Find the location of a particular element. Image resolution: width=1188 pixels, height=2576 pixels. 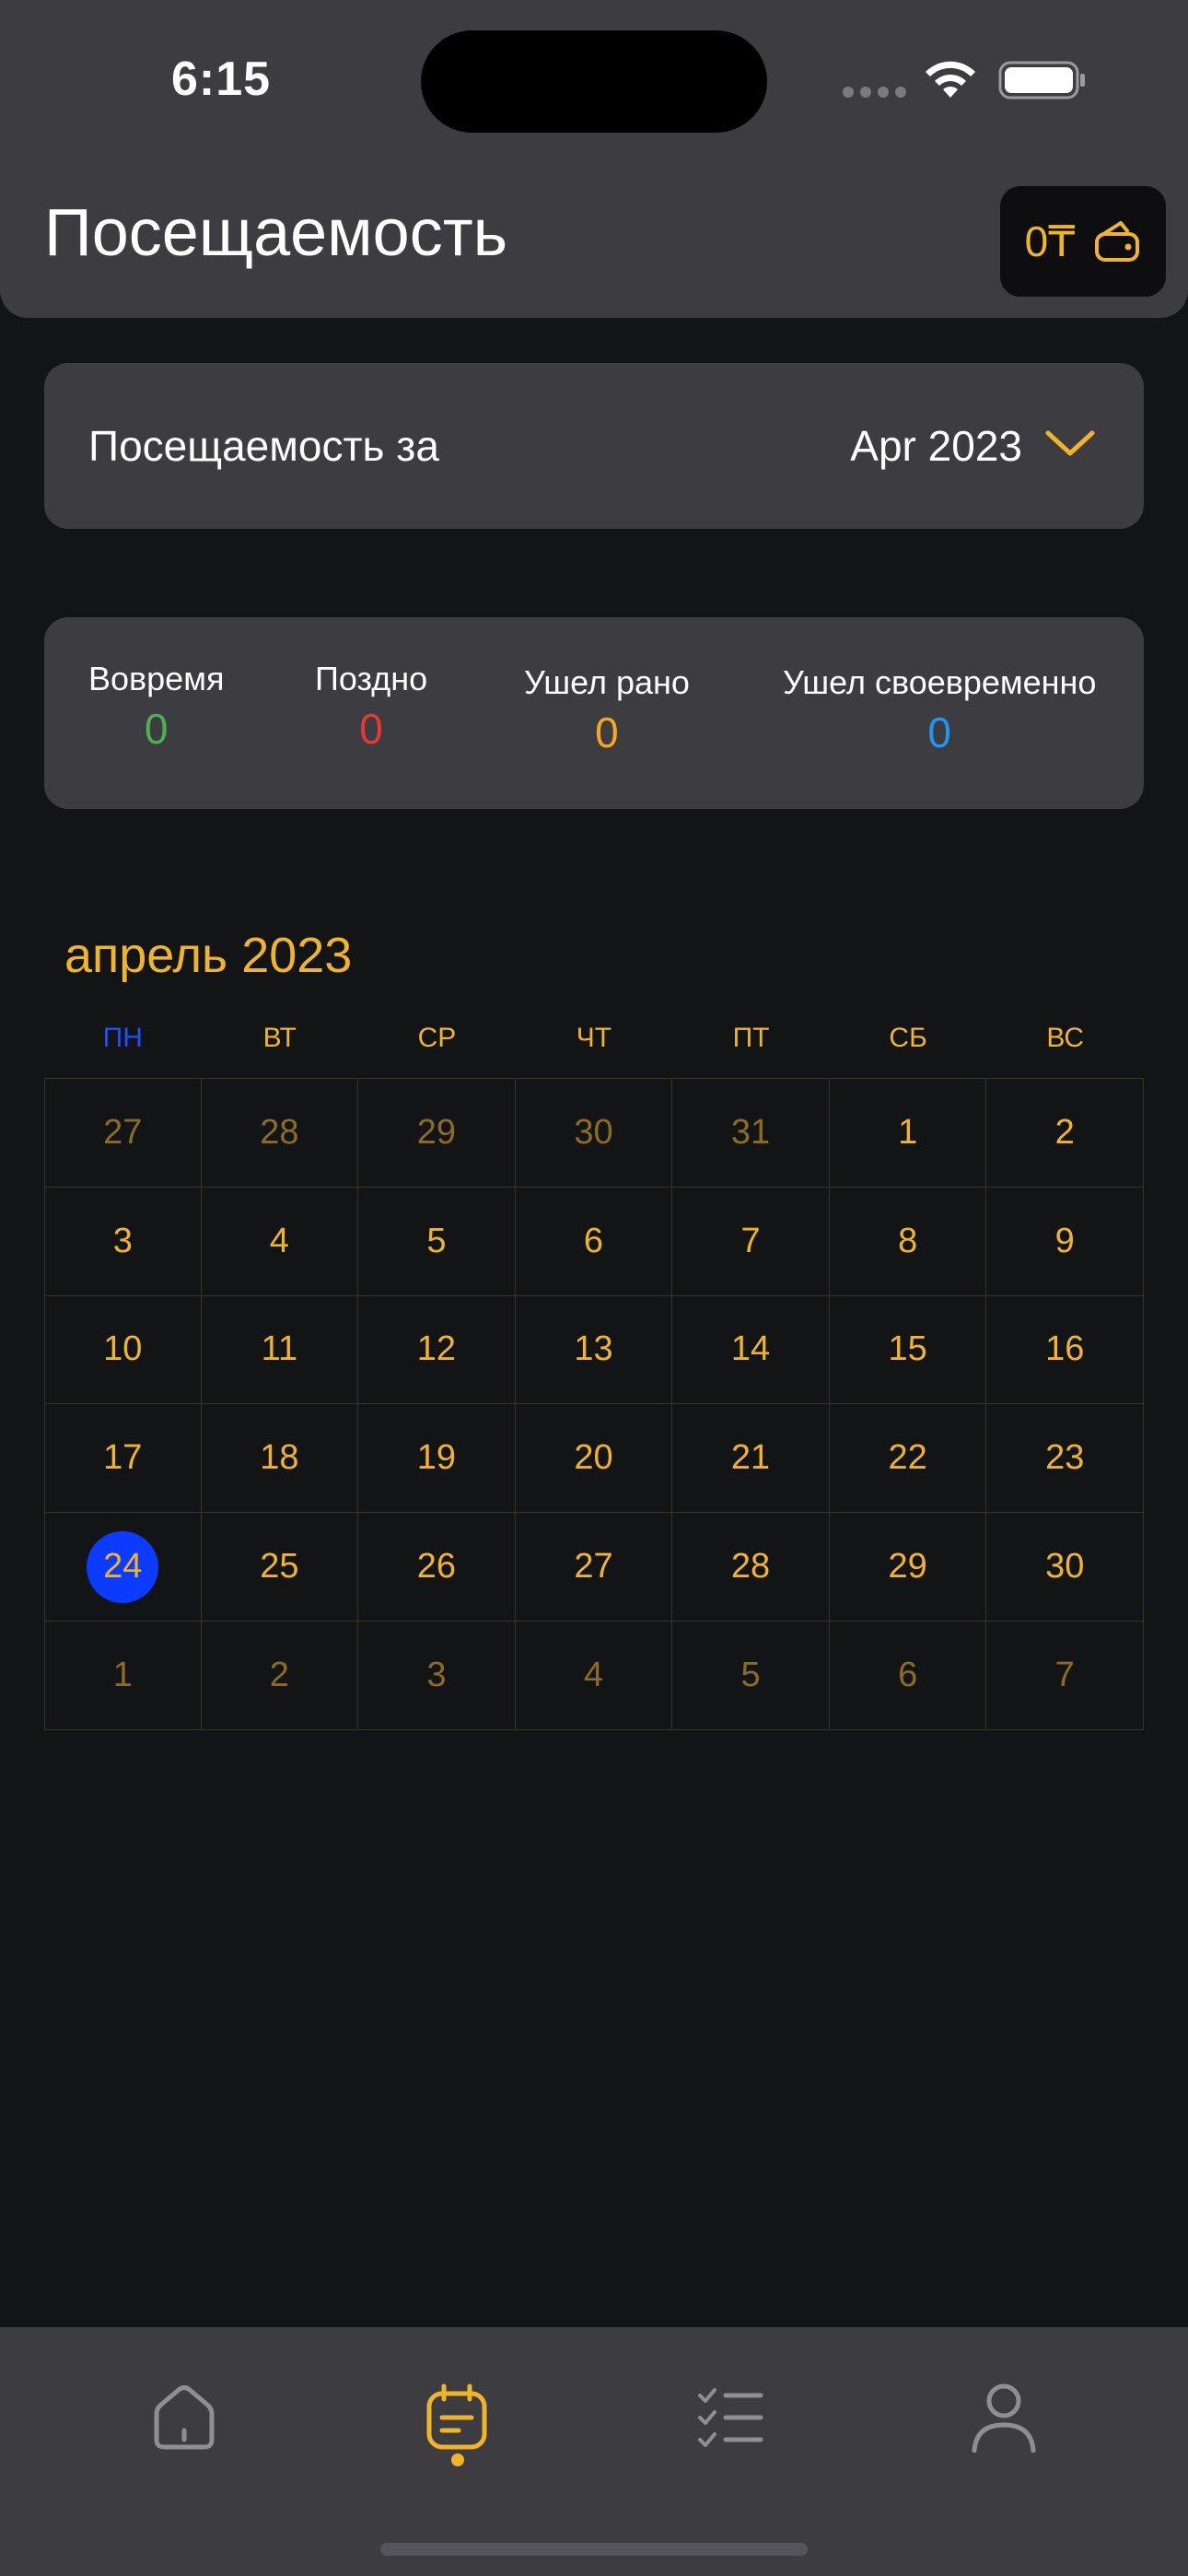

wifi-icon is located at coordinates (951, 79).